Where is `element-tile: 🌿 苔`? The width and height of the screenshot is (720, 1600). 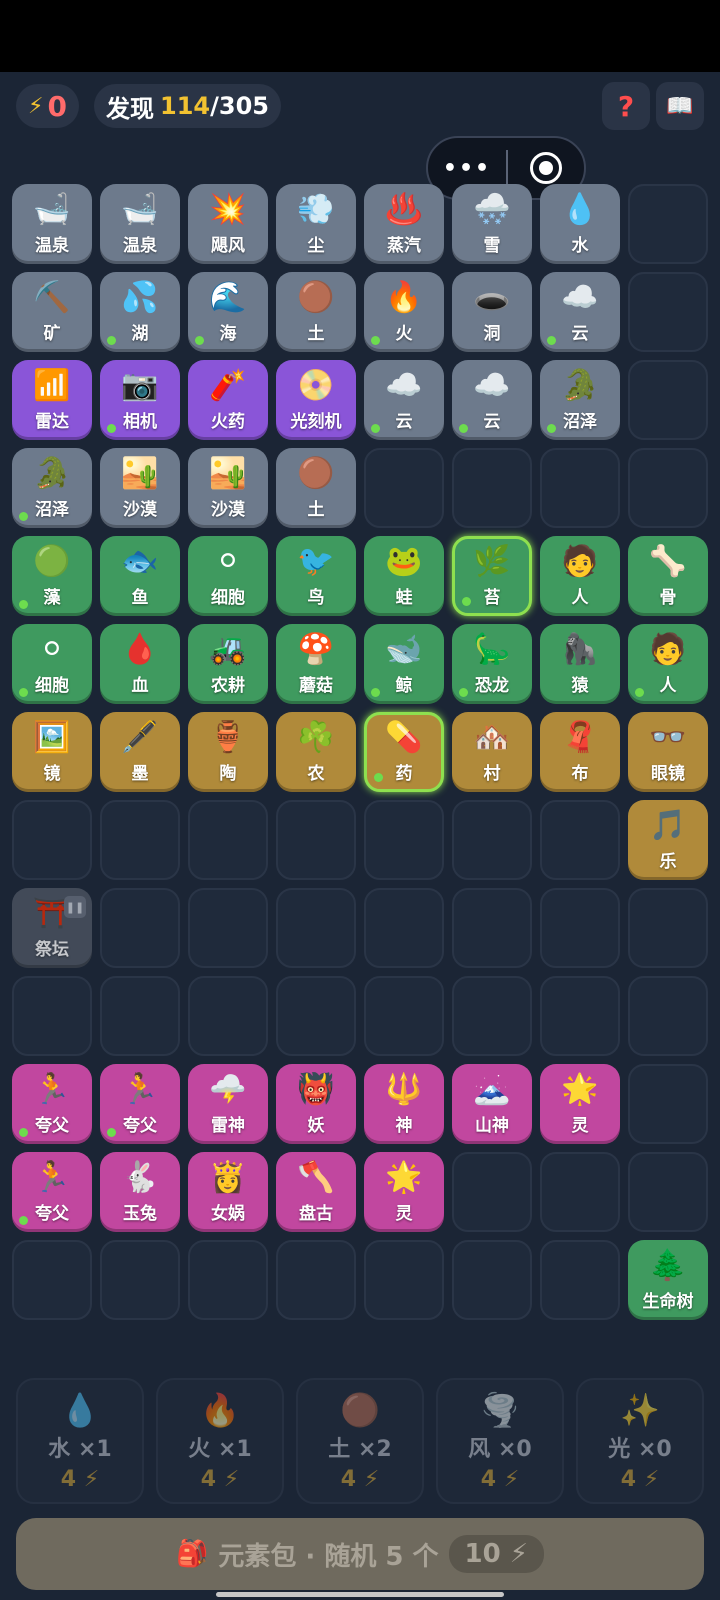 element-tile: 🌿 苔 is located at coordinates (492, 576).